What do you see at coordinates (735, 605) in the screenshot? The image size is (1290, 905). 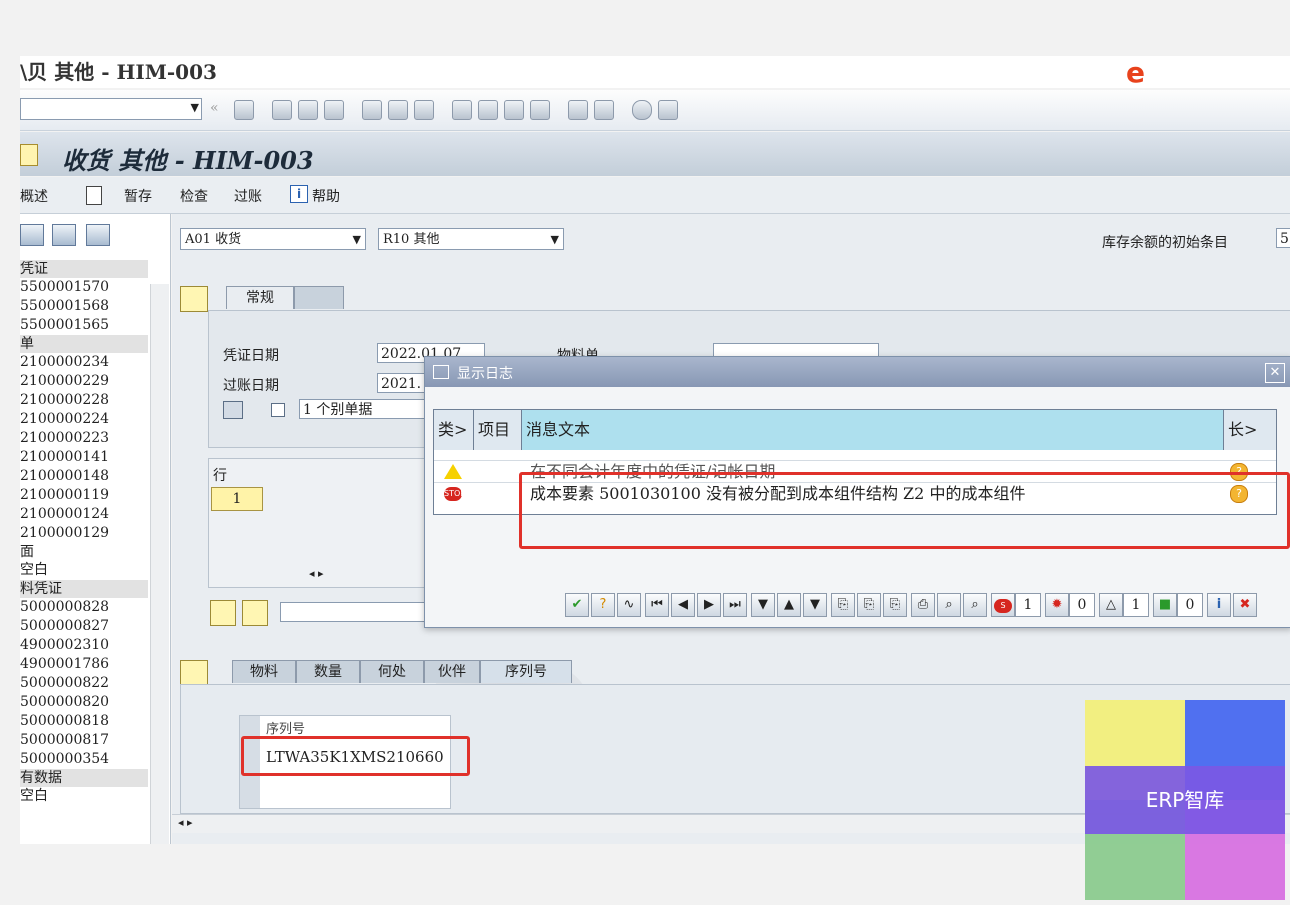 I see `last-icon: ⏭` at bounding box center [735, 605].